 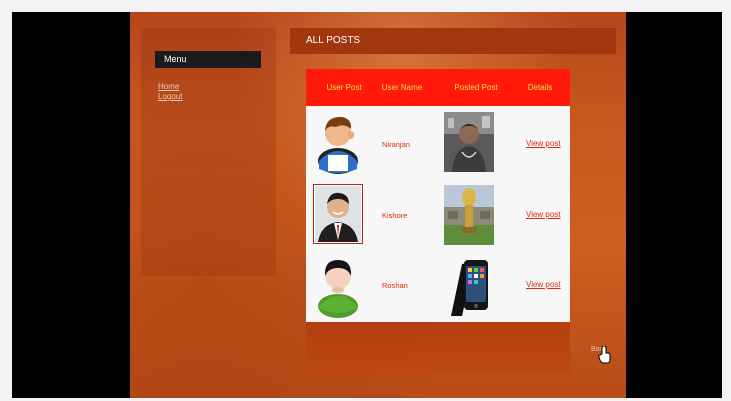 What do you see at coordinates (208, 59) in the screenshot?
I see `menu-title: Menu` at bounding box center [208, 59].